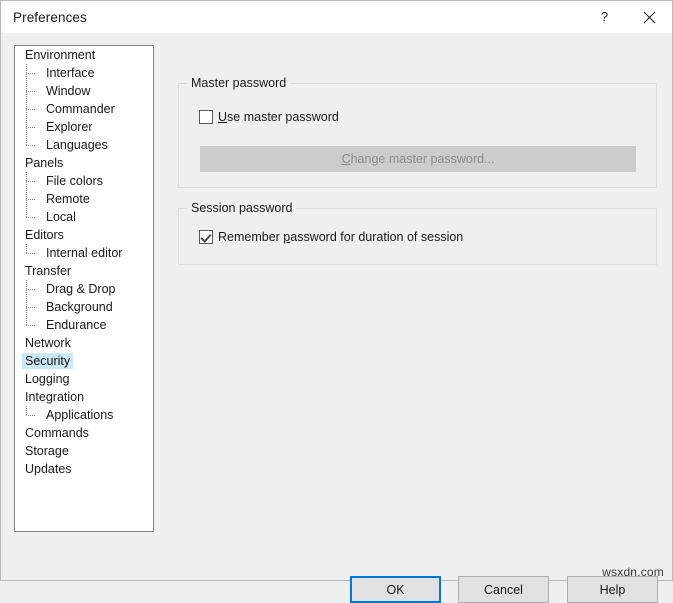  I want to click on sidebar-item-security: Security, so click(84, 361).